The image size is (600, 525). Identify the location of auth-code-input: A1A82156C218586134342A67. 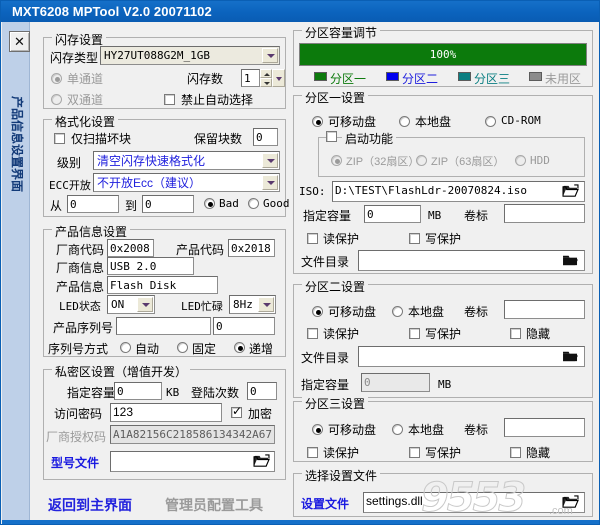
(192, 434).